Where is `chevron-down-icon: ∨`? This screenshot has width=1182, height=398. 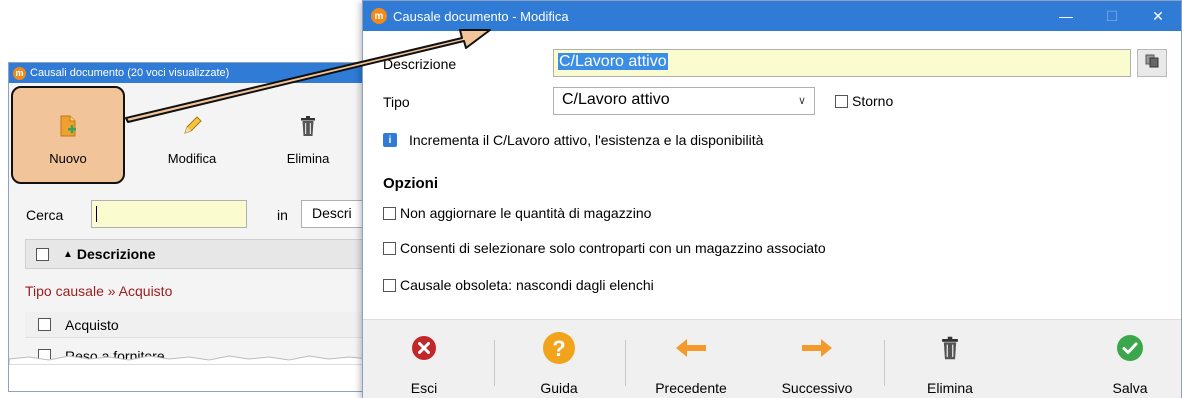
chevron-down-icon: ∨ is located at coordinates (801, 101).